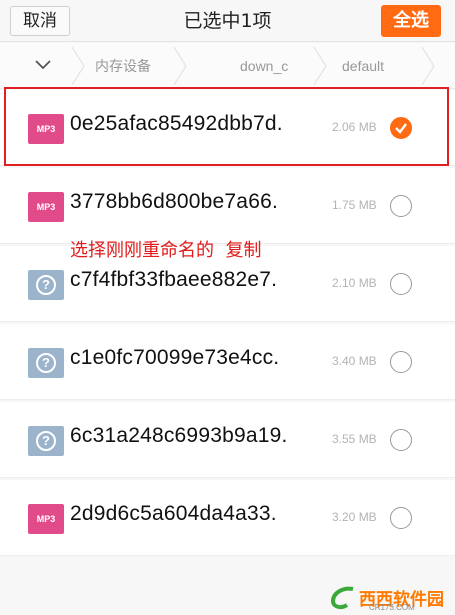  What do you see at coordinates (354, 439) in the screenshot?
I see `file-size: 3.55 MB` at bounding box center [354, 439].